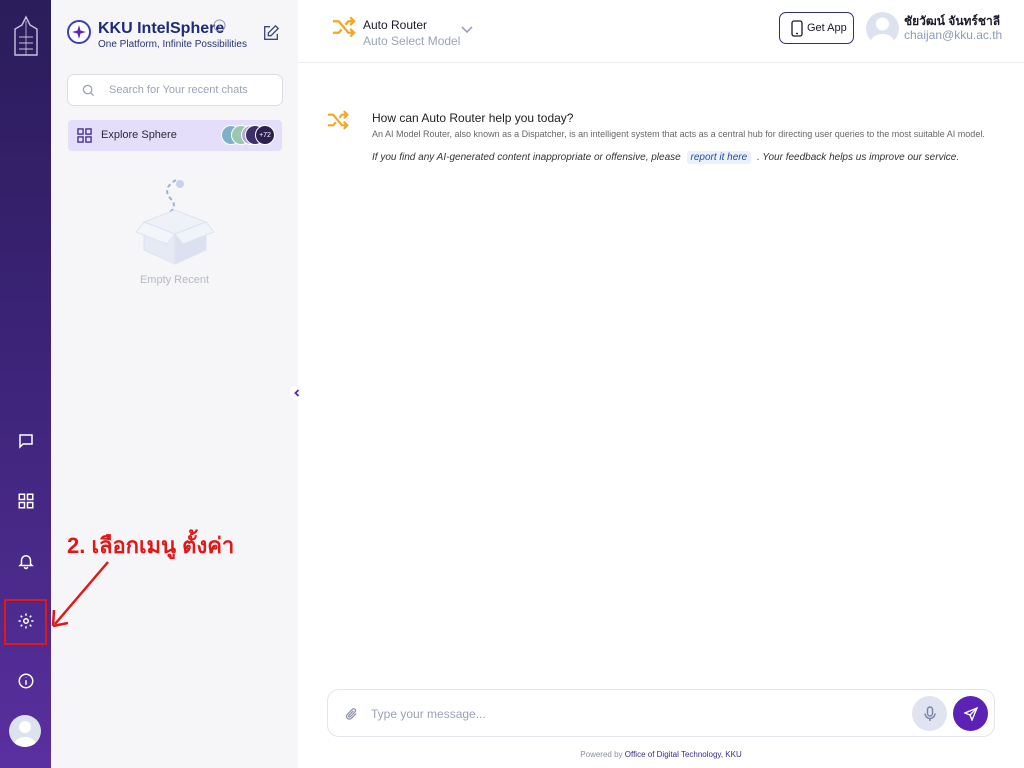  What do you see at coordinates (139, 135) in the screenshot?
I see `explore-sphere-label: Explore Sphere` at bounding box center [139, 135].